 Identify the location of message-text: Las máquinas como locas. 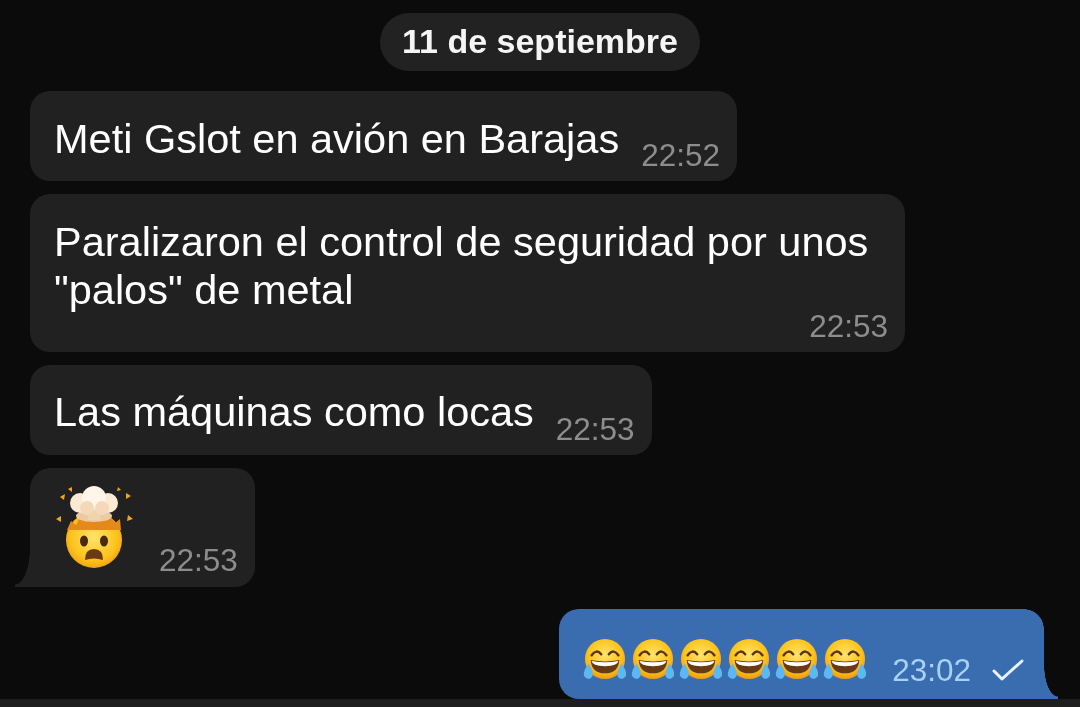
(294, 412).